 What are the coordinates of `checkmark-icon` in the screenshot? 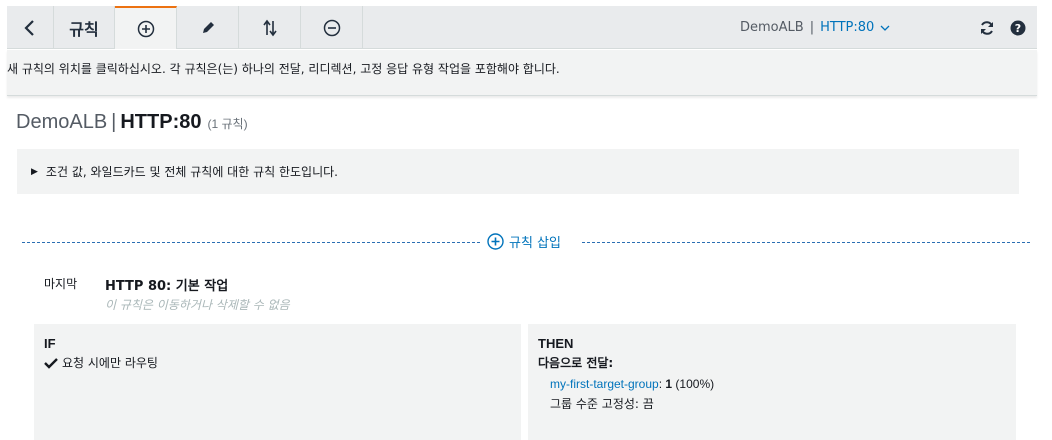 It's located at (51, 363).